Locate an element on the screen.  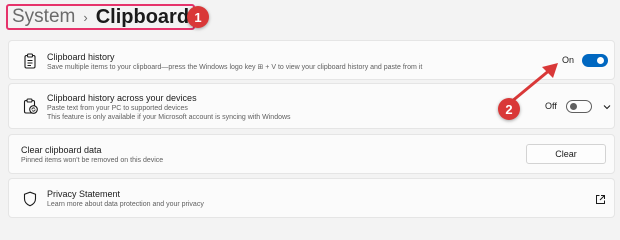
breadcrumb-parent-system: System is located at coordinates (43, 17).